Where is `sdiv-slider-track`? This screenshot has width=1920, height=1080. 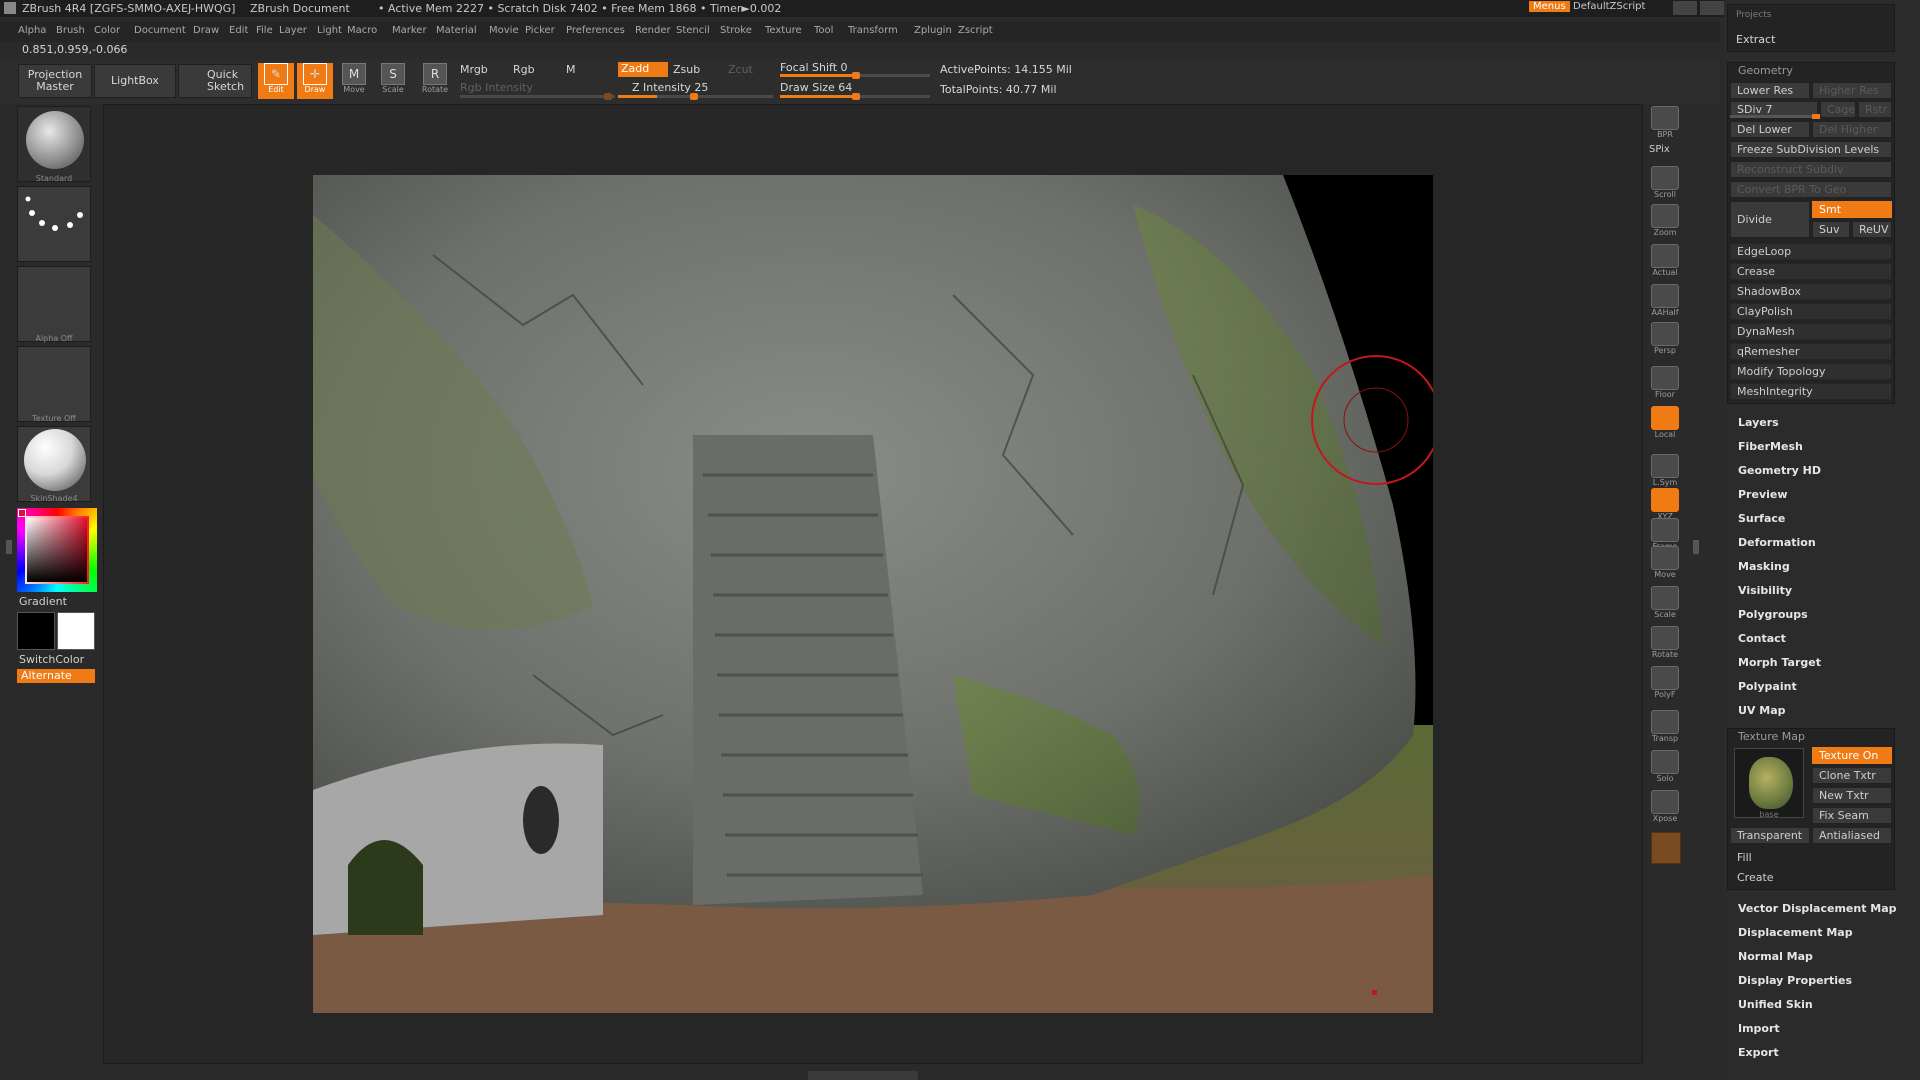 sdiv-slider-track is located at coordinates (1775, 116).